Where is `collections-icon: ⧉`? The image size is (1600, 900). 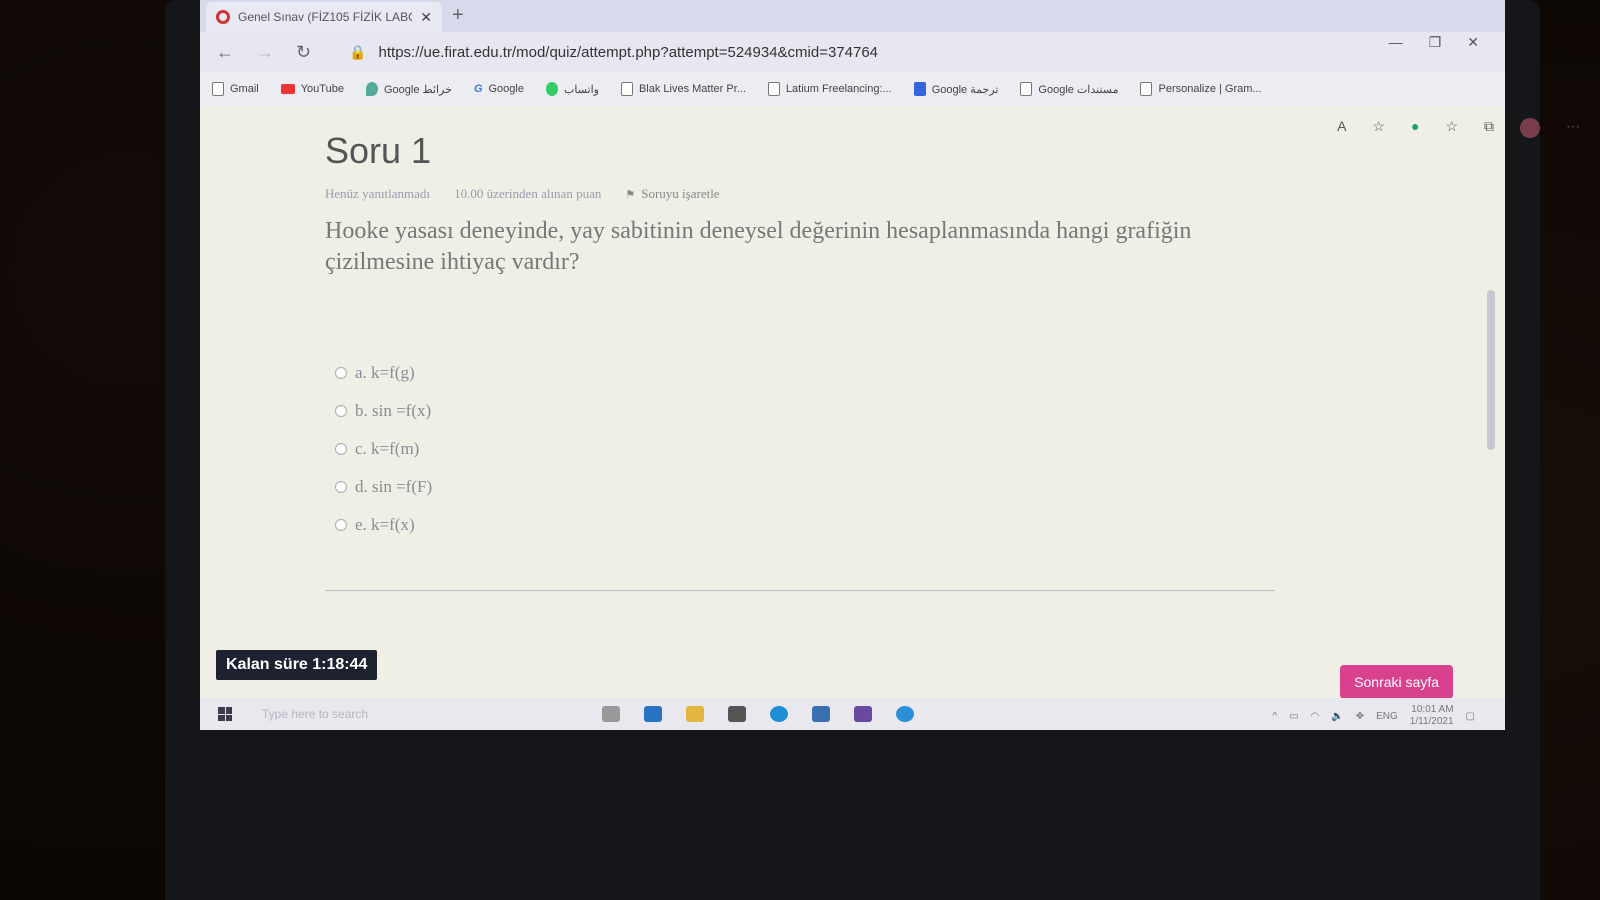 collections-icon: ⧉ is located at coordinates (1489, 128).